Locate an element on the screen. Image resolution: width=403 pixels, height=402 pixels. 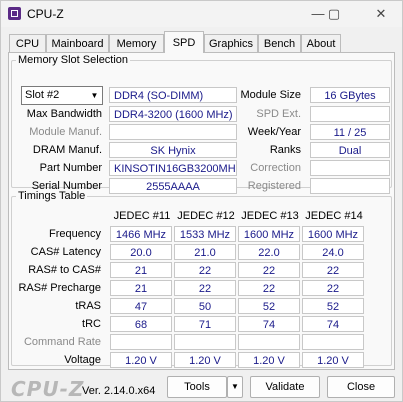
cas-latency-label: CAS# Latency is located at coordinates (65, 252).